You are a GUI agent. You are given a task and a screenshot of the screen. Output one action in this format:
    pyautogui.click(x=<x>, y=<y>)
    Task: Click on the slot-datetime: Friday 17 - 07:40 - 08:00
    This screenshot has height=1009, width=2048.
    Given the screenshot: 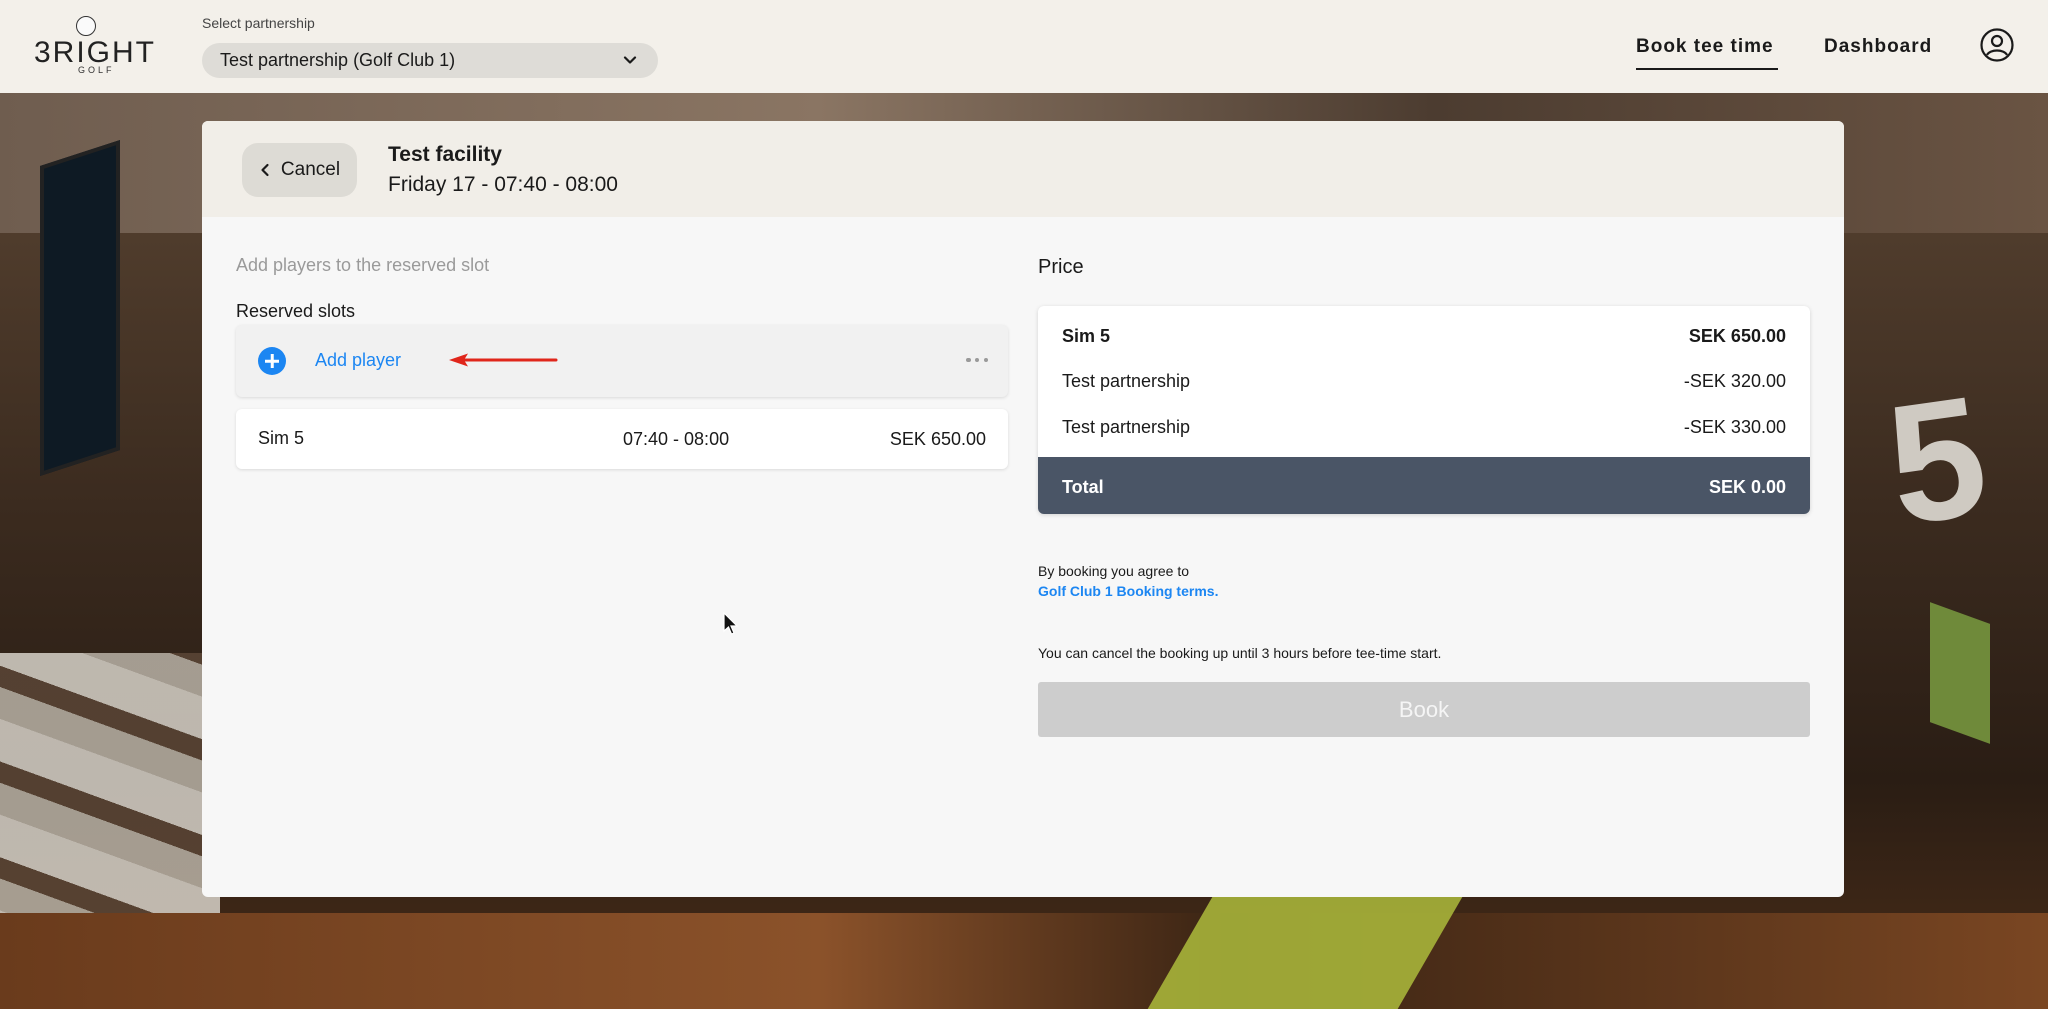 What is the action you would take?
    pyautogui.click(x=503, y=184)
    